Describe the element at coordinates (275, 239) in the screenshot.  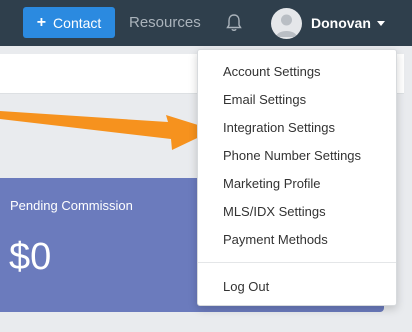
I see `menu-item-payment-methods: Payment Methods` at that location.